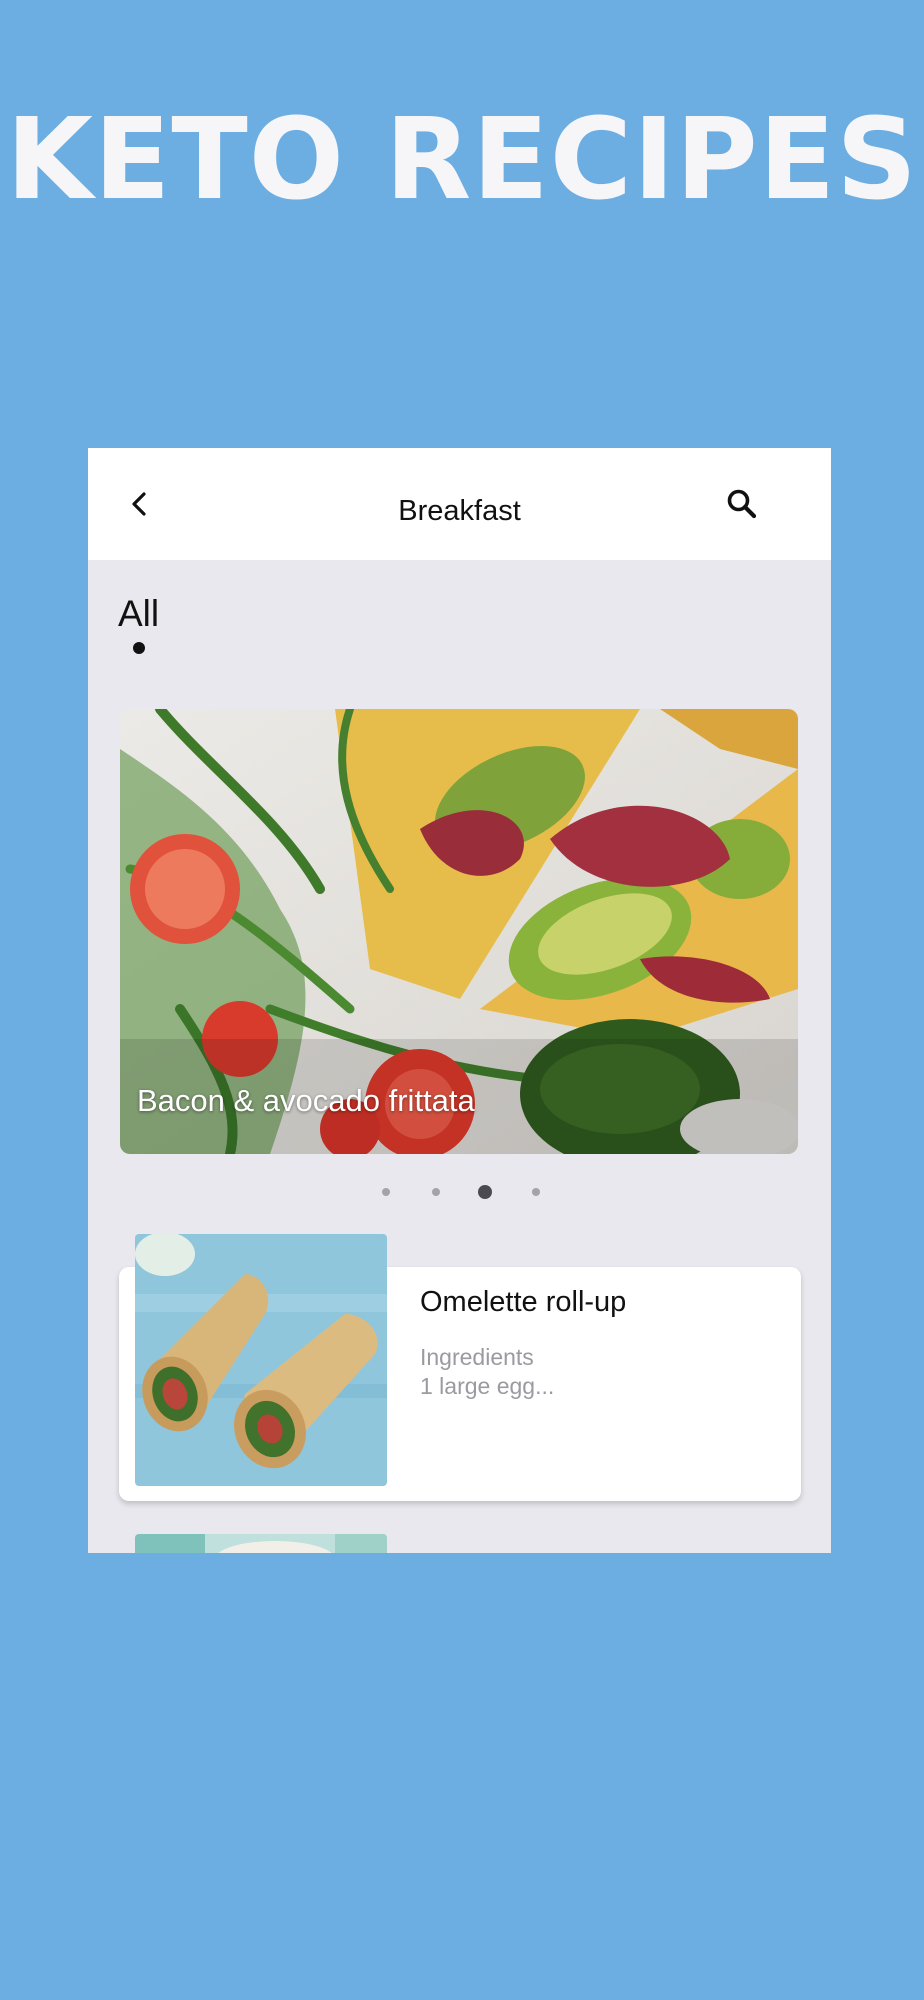  I want to click on search-icon, so click(742, 504).